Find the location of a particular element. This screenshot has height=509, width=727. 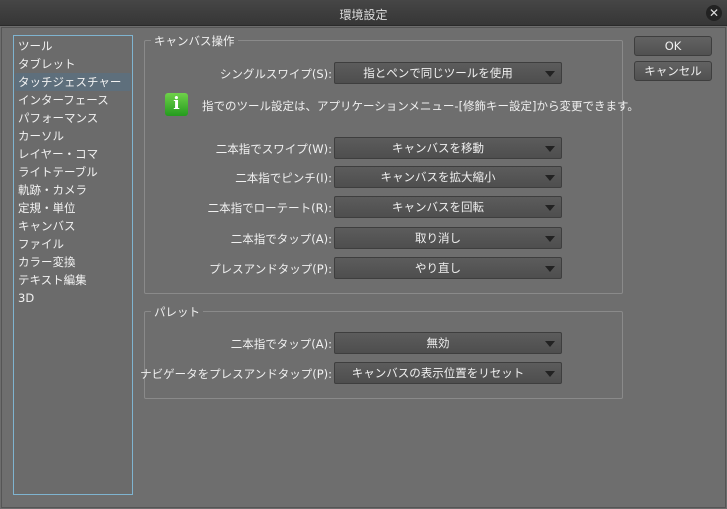

group-title: パレット is located at coordinates (177, 312).